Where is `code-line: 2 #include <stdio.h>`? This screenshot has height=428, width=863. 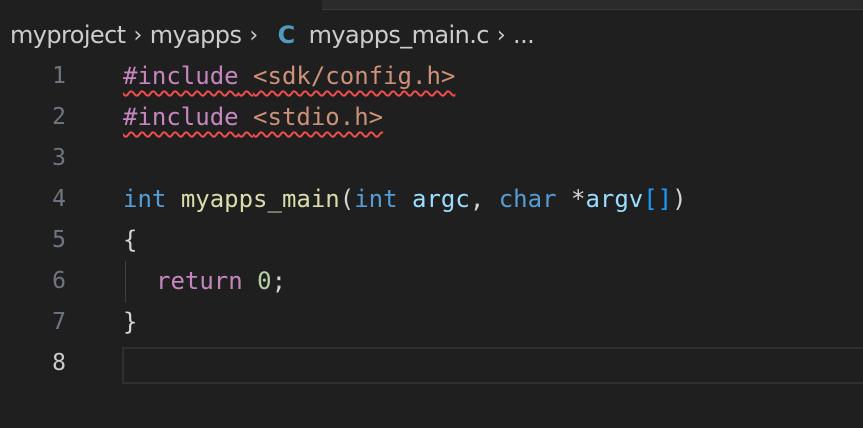 code-line: 2 #include <stdio.h> is located at coordinates (431, 117).